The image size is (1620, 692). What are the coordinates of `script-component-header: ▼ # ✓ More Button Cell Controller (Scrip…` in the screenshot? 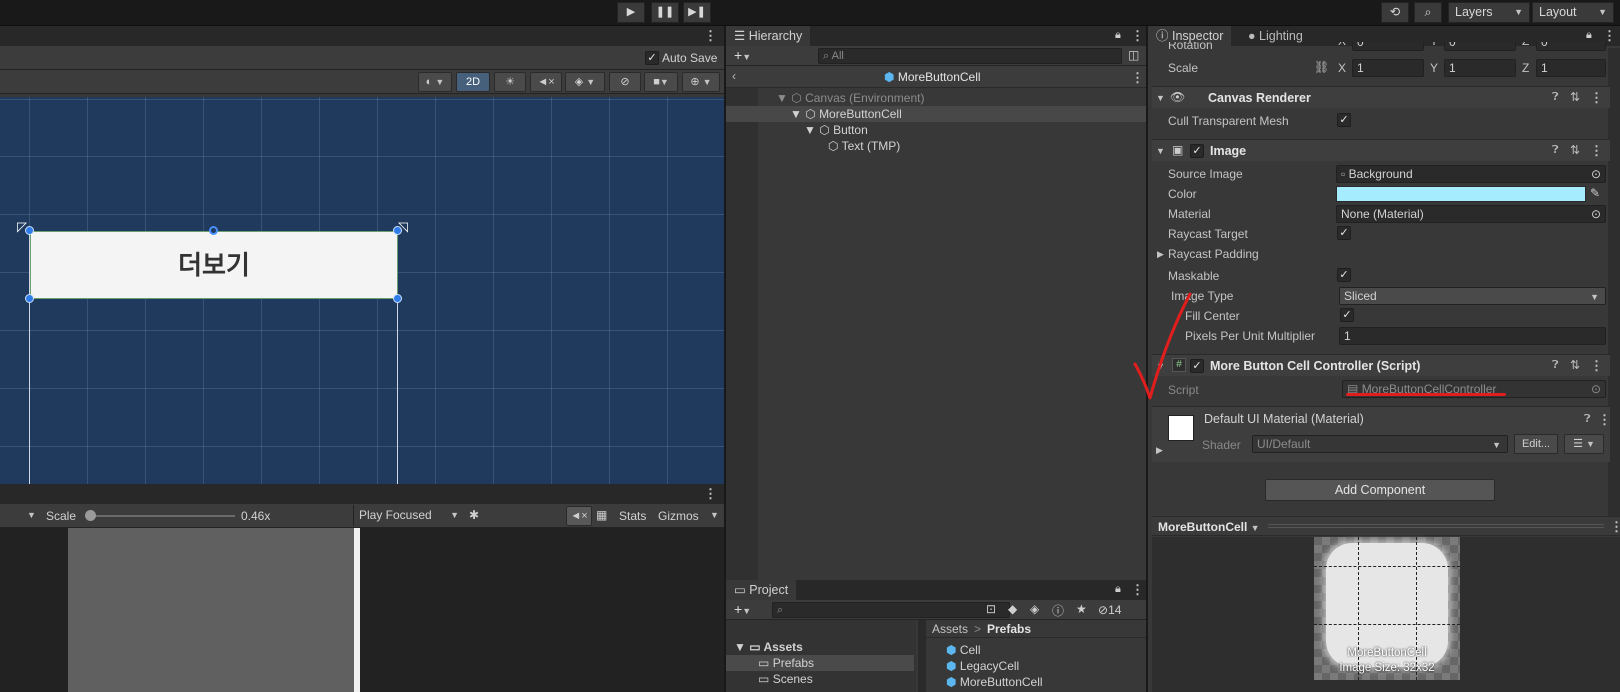 It's located at (1381, 365).